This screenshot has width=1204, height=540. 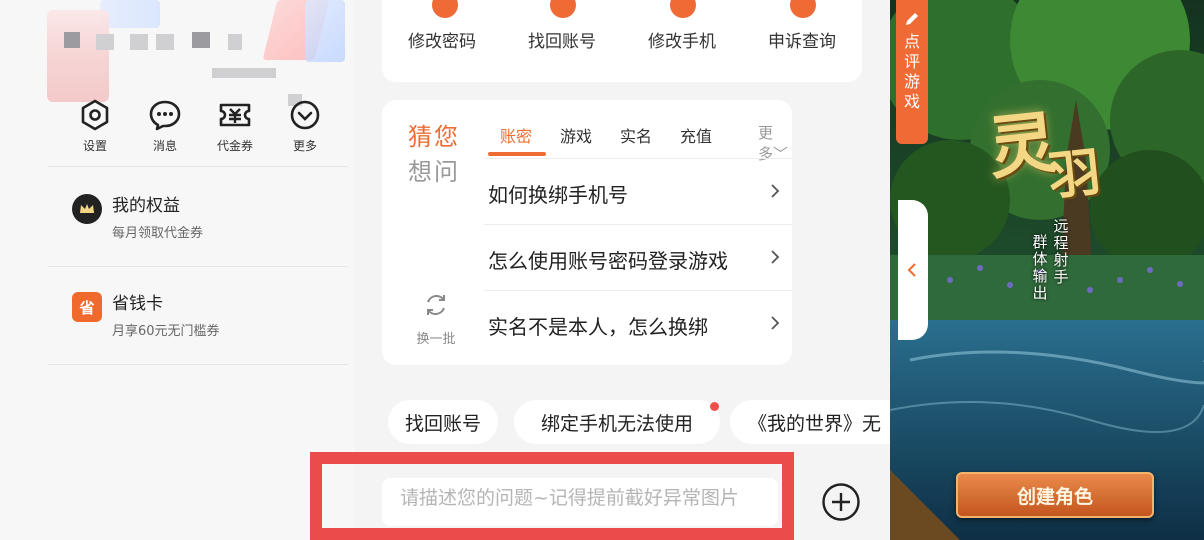 What do you see at coordinates (137, 217) in the screenshot?
I see `my-benefits-item: 我的权益 每月领取代金券` at bounding box center [137, 217].